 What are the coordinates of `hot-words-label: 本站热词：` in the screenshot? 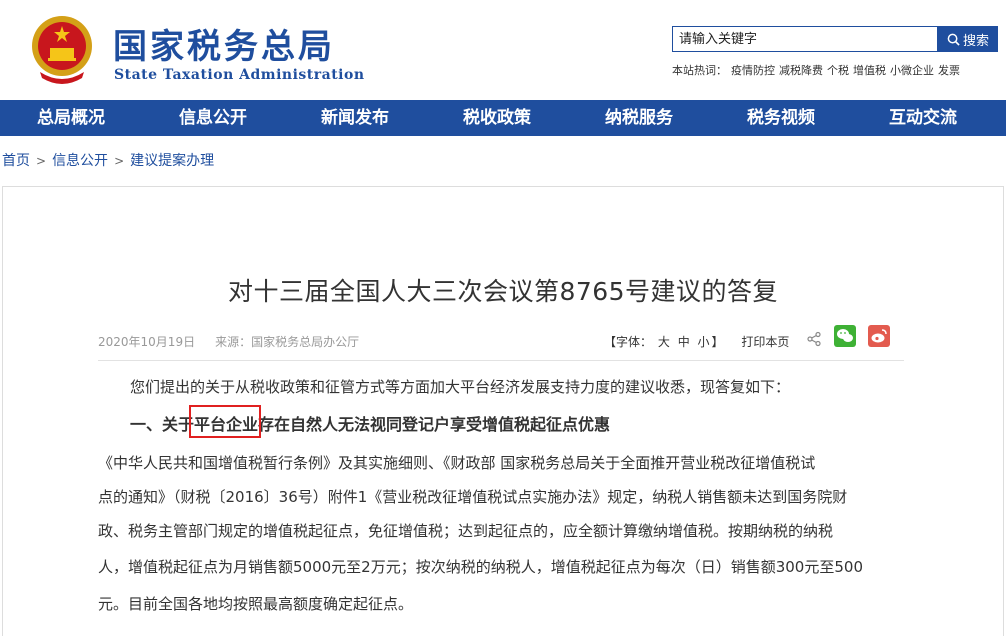 It's located at (699, 70).